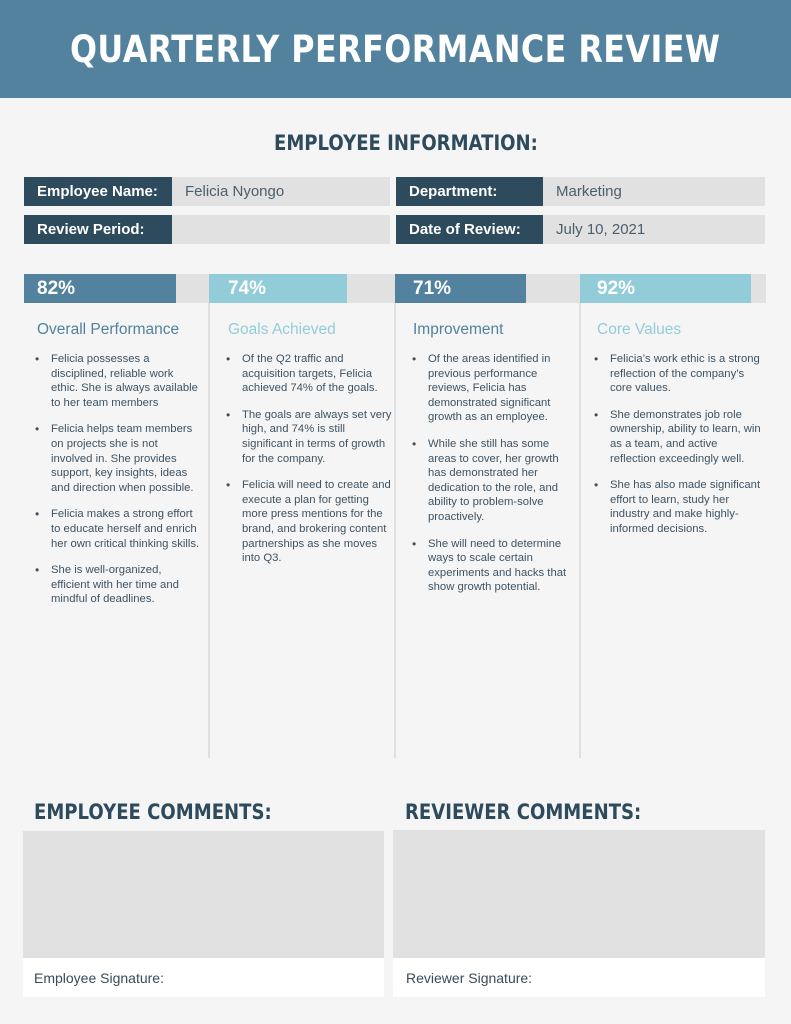  I want to click on progress-fill: 71%, so click(461, 288).